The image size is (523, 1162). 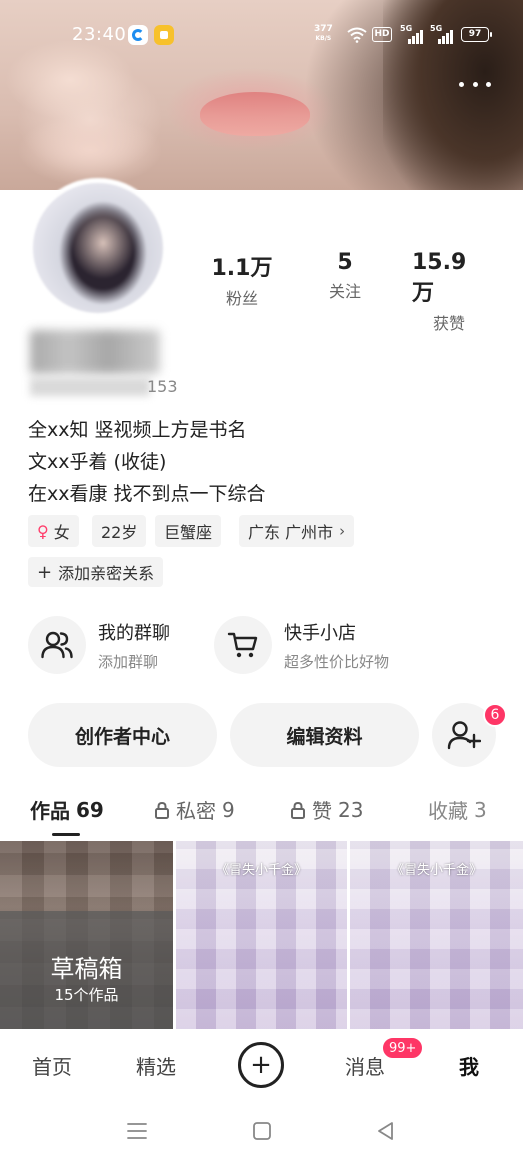 What do you see at coordinates (495, 715) in the screenshot?
I see `friend-request-badge: 6` at bounding box center [495, 715].